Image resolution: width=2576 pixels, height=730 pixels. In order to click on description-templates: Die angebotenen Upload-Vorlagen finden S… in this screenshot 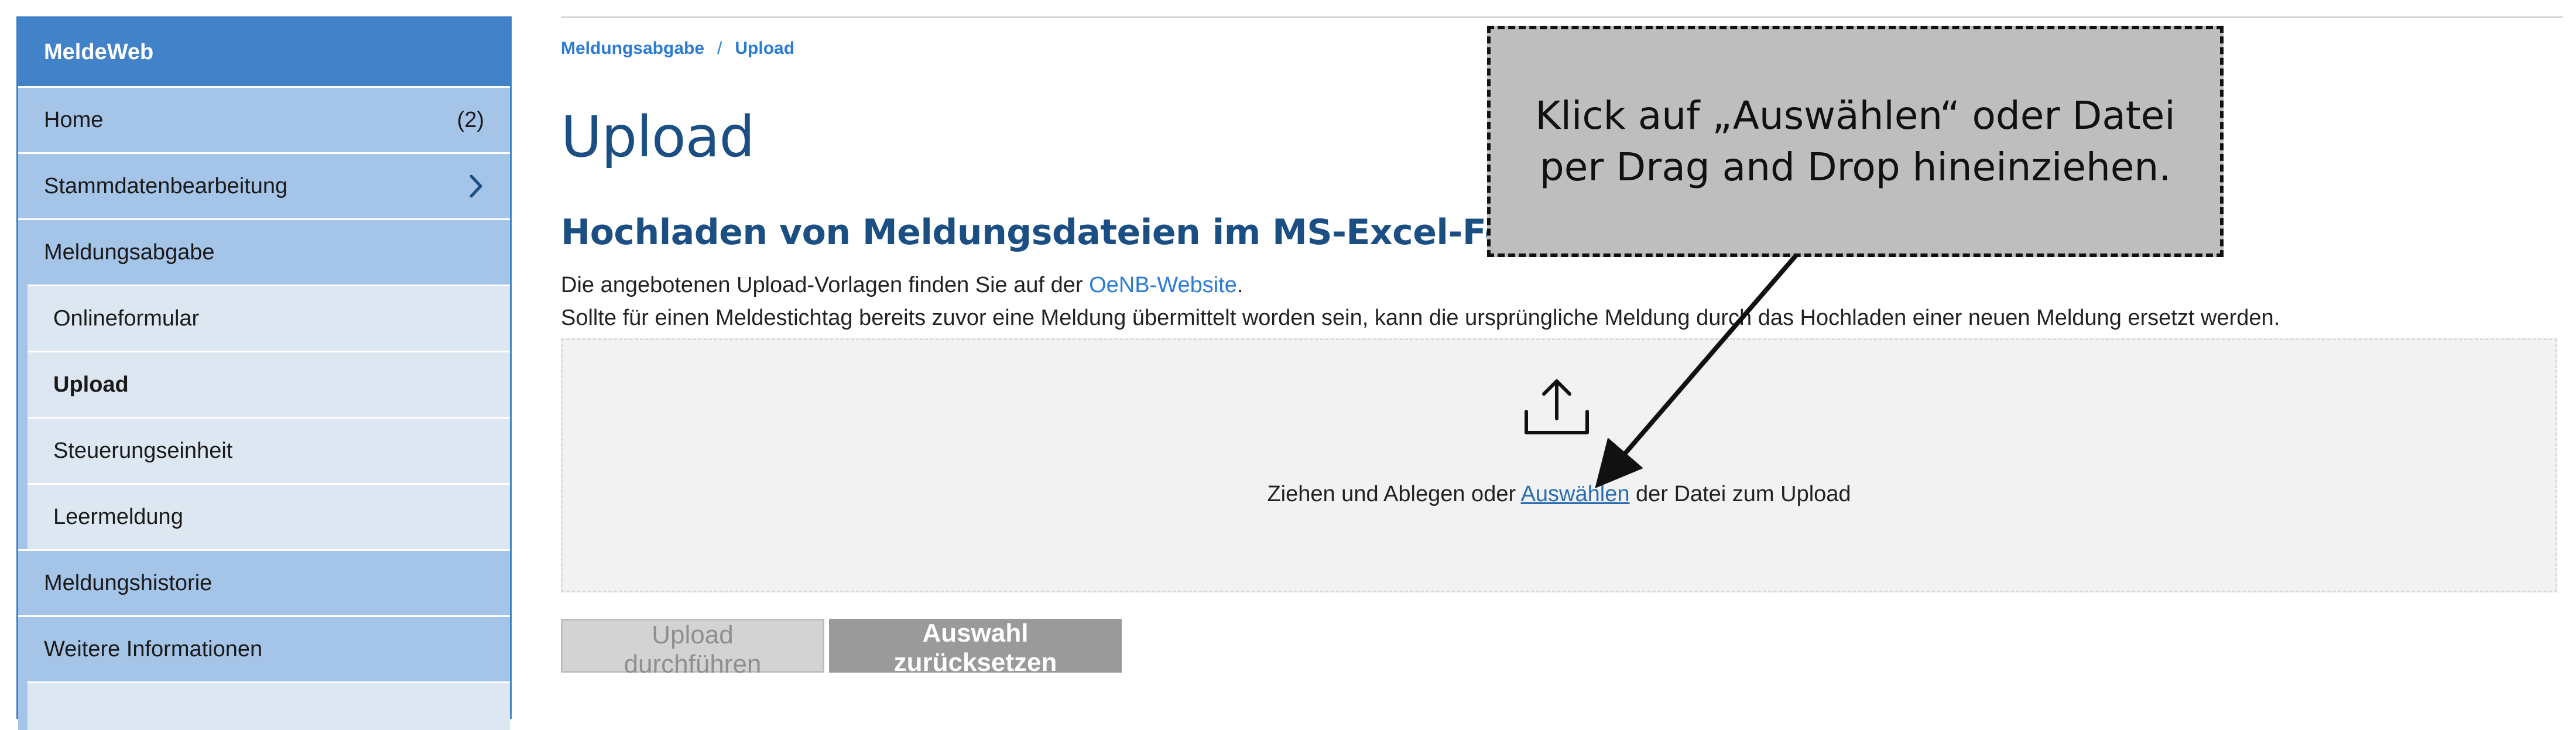, I will do `click(902, 285)`.